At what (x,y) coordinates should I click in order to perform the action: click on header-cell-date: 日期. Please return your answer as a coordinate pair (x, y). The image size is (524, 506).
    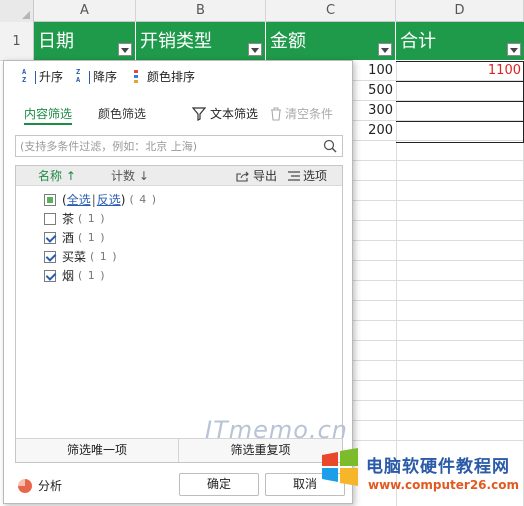
    Looking at the image, I should click on (85, 41).